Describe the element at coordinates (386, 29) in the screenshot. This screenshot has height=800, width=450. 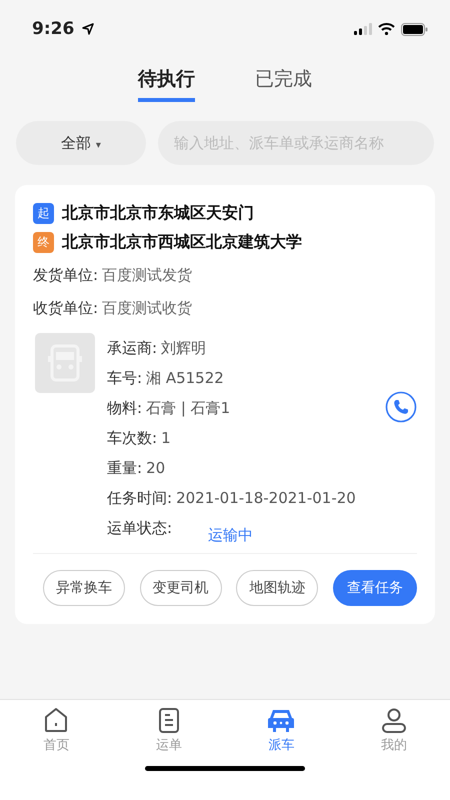
I see `wifi-icon` at that location.